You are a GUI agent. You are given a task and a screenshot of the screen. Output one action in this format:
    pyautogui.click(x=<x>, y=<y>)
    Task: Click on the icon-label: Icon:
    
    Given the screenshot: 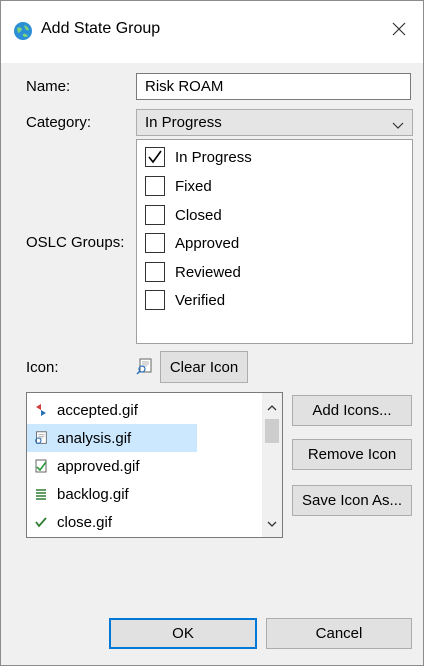 What is the action you would take?
    pyautogui.click(x=42, y=367)
    